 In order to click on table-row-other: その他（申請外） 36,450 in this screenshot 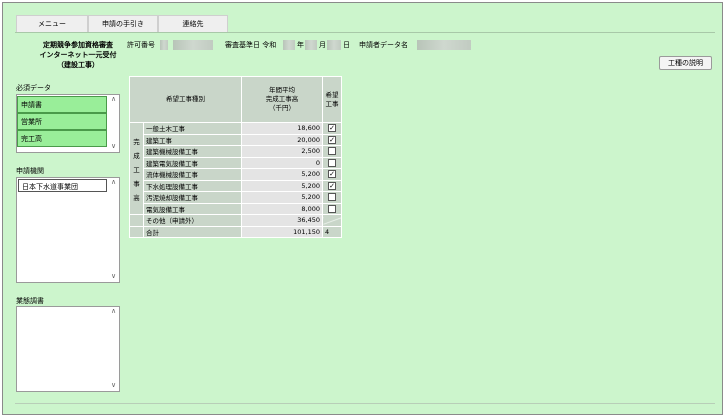, I will do `click(235, 220)`.